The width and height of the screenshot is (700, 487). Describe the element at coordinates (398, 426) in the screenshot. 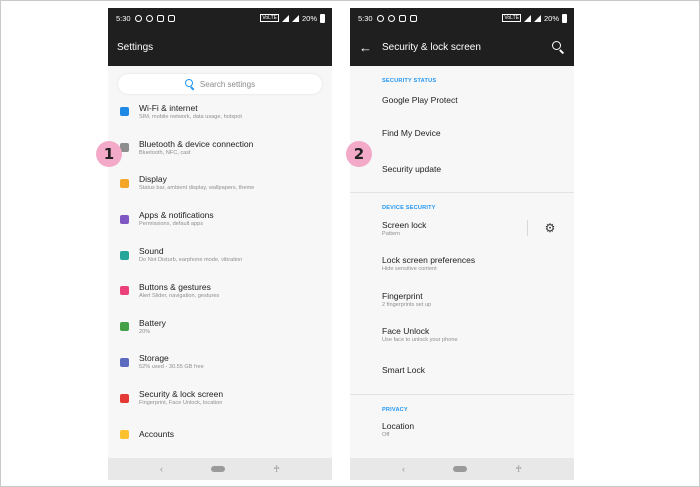

I see `security-item-title: Location` at that location.